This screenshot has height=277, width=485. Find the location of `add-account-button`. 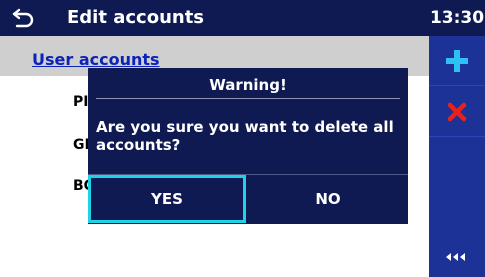

add-account-button is located at coordinates (457, 61).